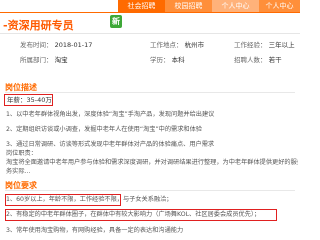  I want to click on description-line-4: 岗位职责：, so click(21, 153).